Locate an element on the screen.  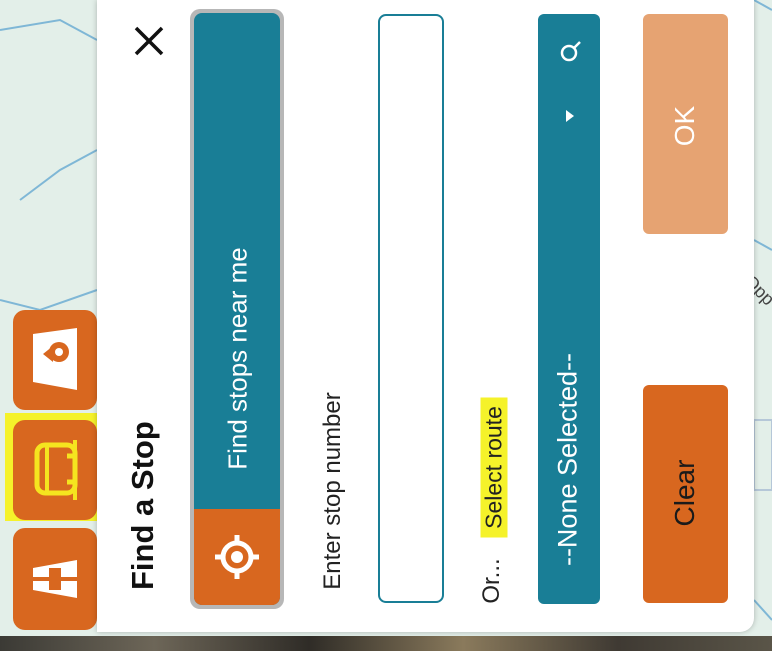
clear-button: Clear is located at coordinates (685, 494).